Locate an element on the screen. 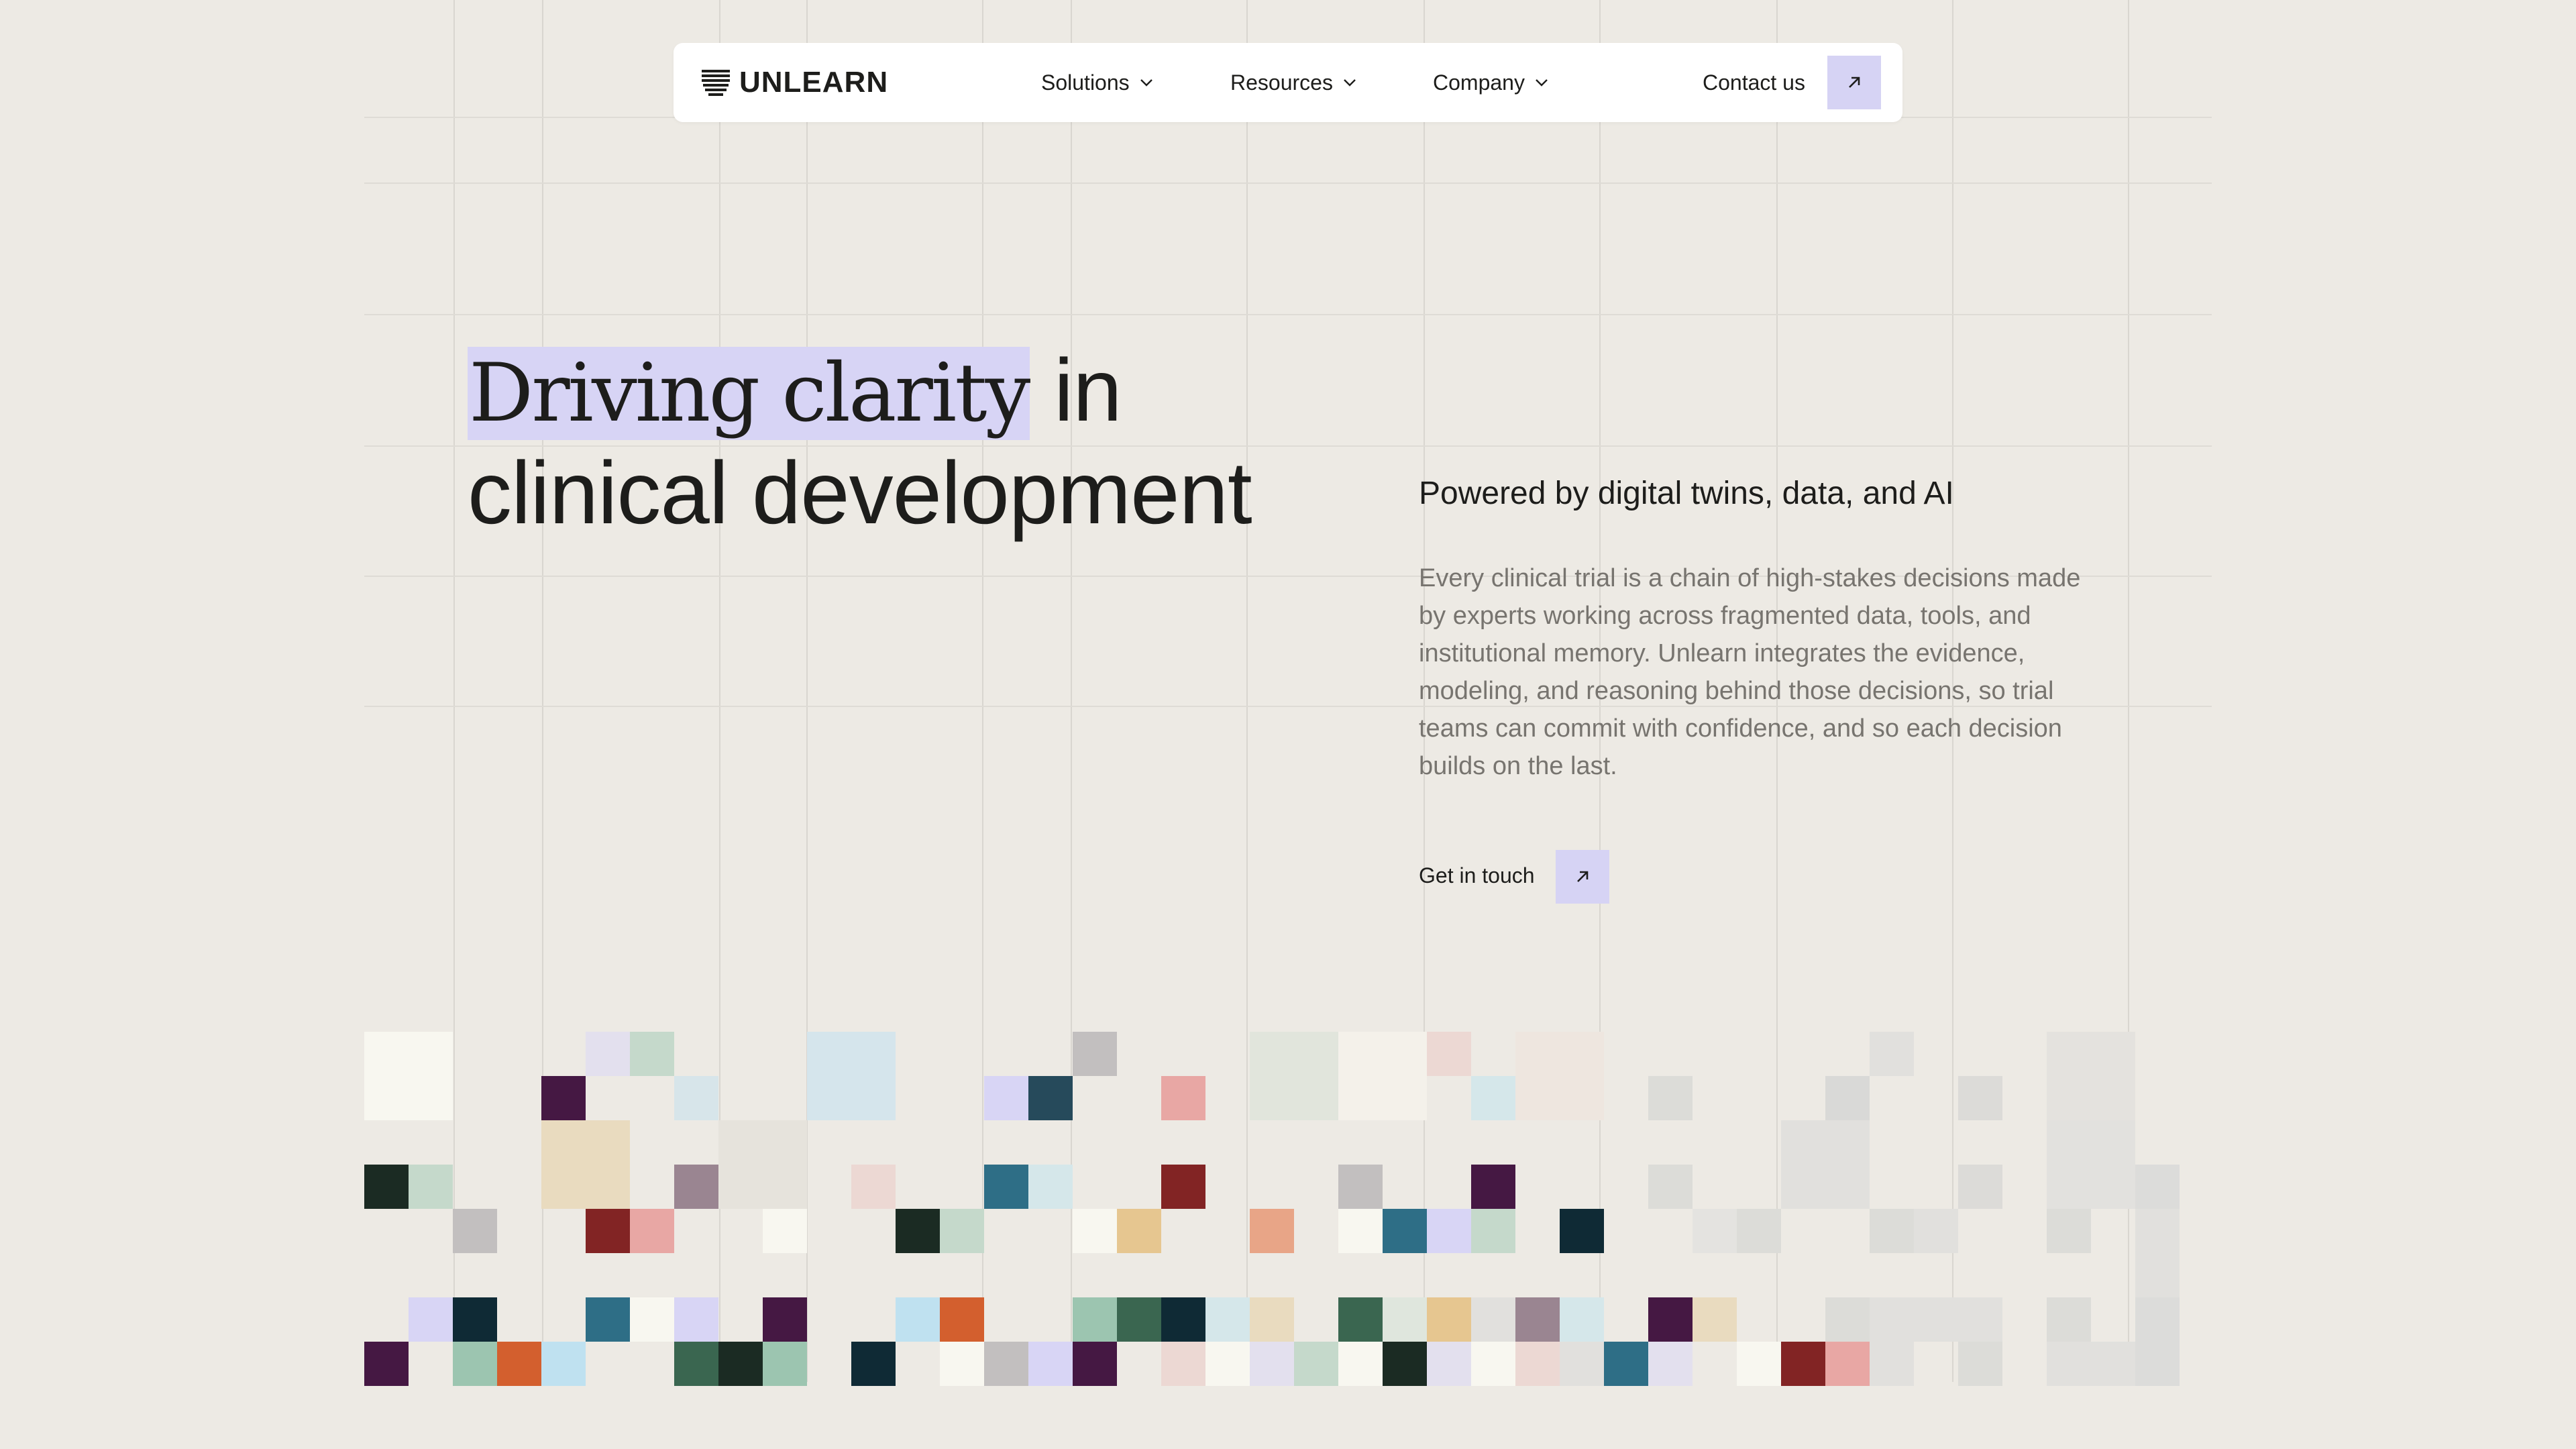 Image resolution: width=2576 pixels, height=1449 pixels. hero-title: Driving clarity in clinical development is located at coordinates (937, 442).